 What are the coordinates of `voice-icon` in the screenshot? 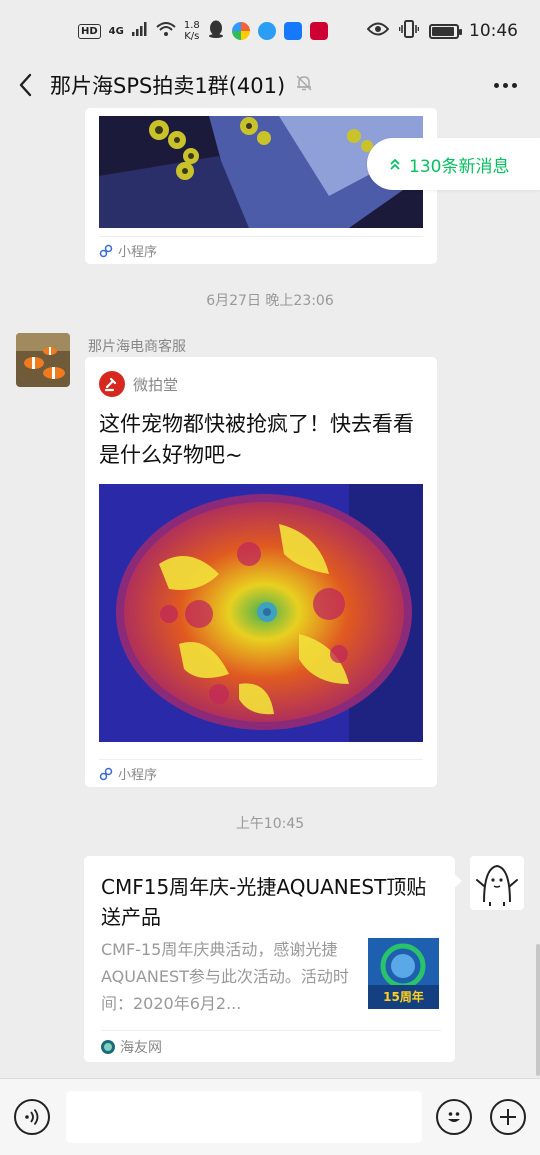 It's located at (32, 1117).